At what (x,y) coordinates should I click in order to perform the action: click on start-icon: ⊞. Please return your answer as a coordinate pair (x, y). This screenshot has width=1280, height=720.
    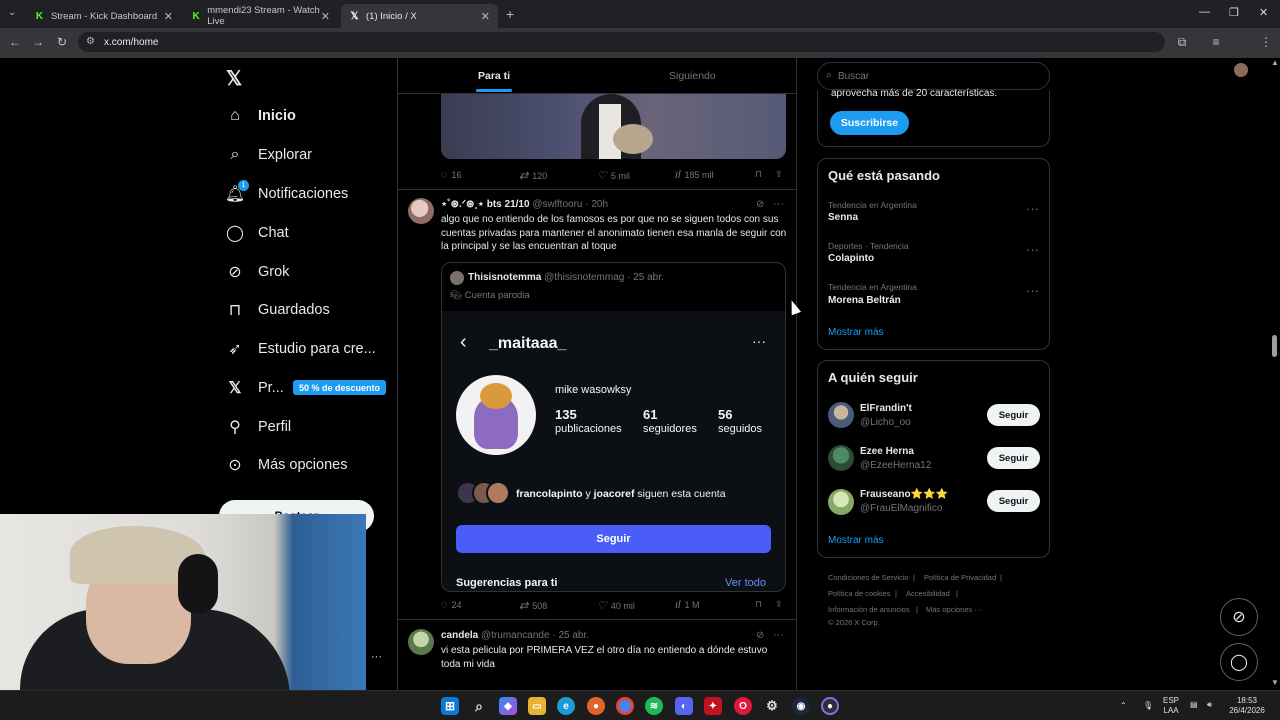
    Looking at the image, I should click on (450, 706).